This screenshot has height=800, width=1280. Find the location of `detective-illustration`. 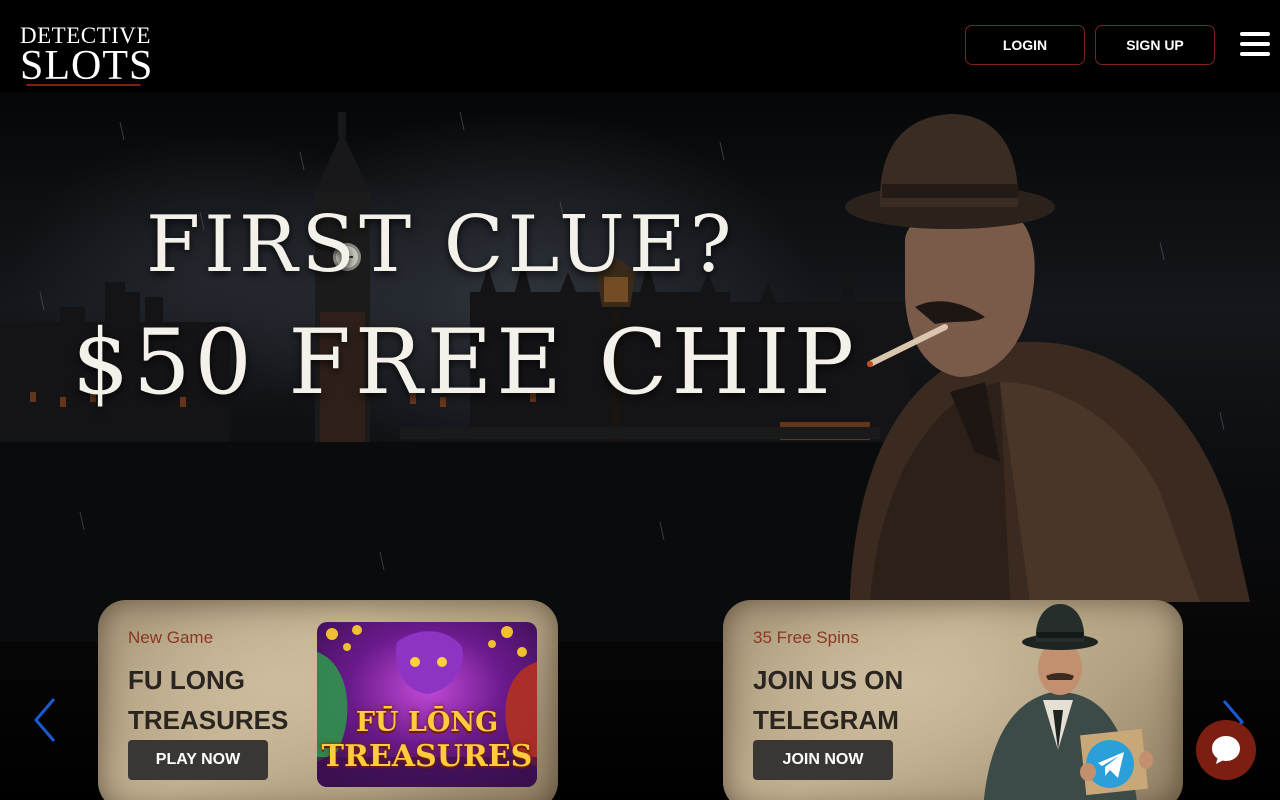

detective-illustration is located at coordinates (1068, 702).